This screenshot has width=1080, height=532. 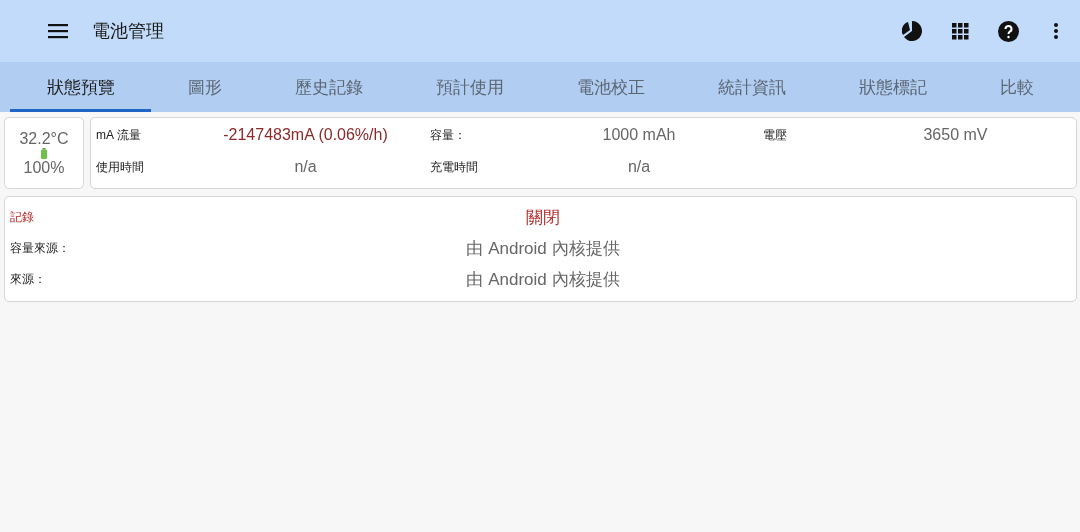 I want to click on source-label: 記錄, so click(x=22, y=217).